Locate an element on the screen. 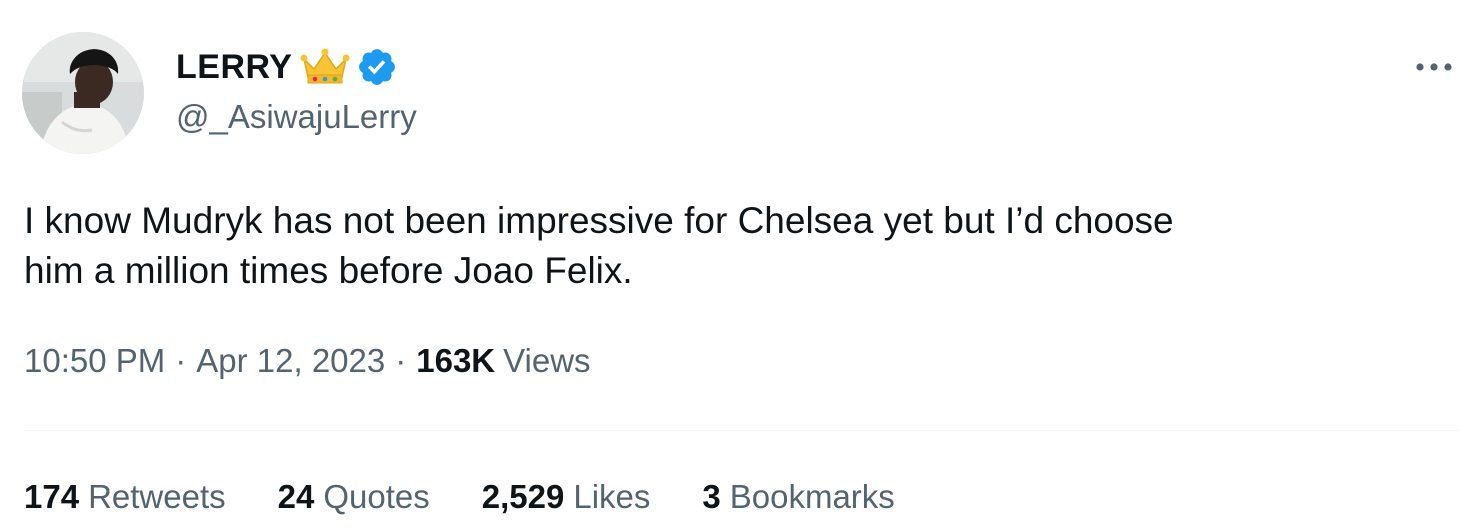 This screenshot has width=1460, height=532. stat-count: 24 is located at coordinates (296, 496).